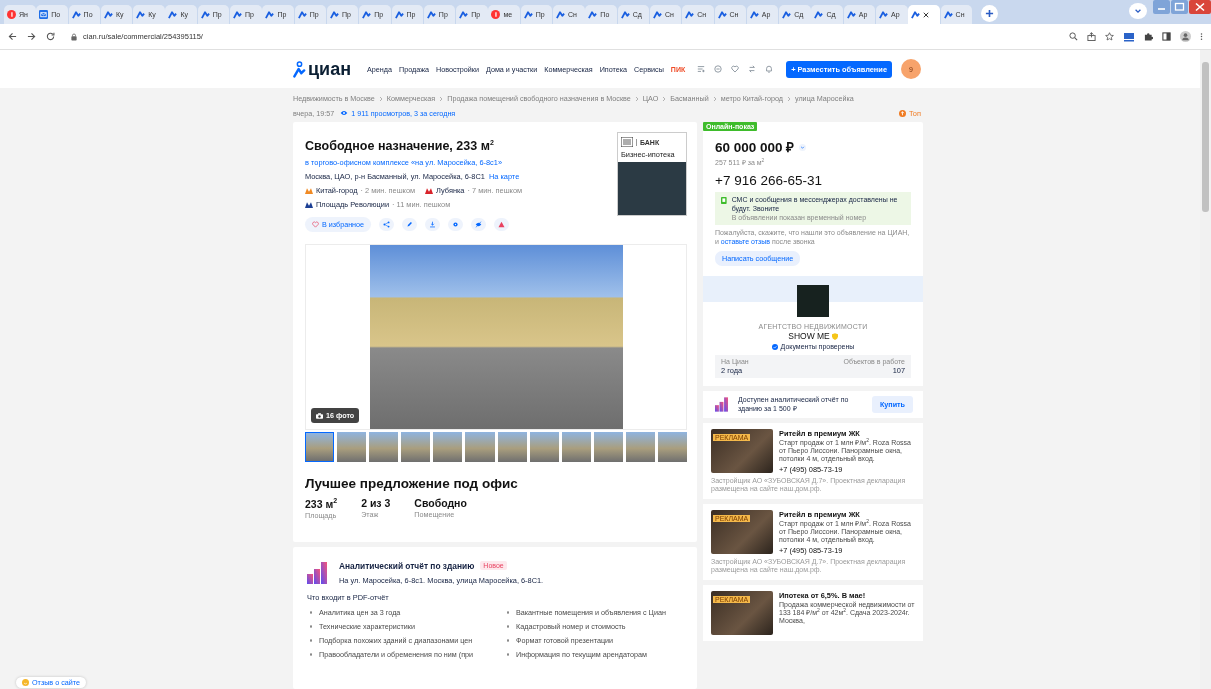 This screenshot has height=689, width=1211. I want to click on listing-title: Свободное назначение, 233 м$^{2}$, so click(400, 147).